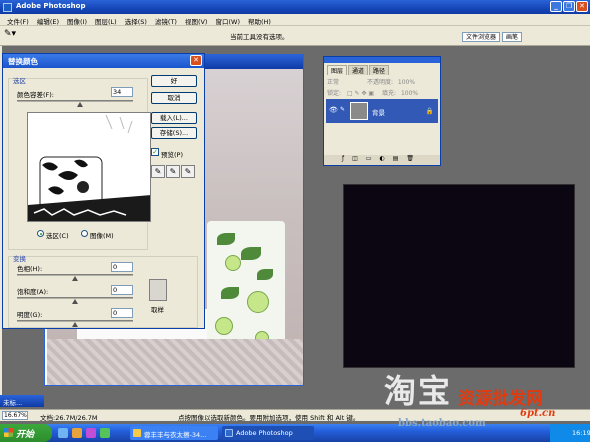 This screenshot has height=442, width=590. I want to click on layer-row-background: 👁 ✎ 背景 🔒, so click(382, 111).